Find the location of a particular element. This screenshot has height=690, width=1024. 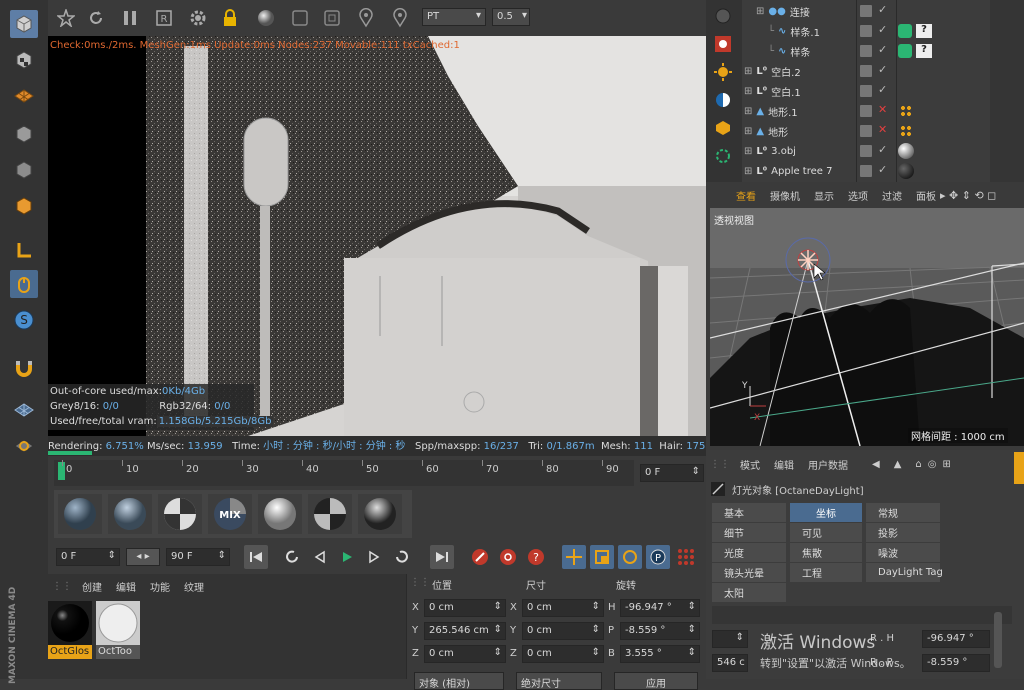

refresh-icon is located at coordinates (96, 18).